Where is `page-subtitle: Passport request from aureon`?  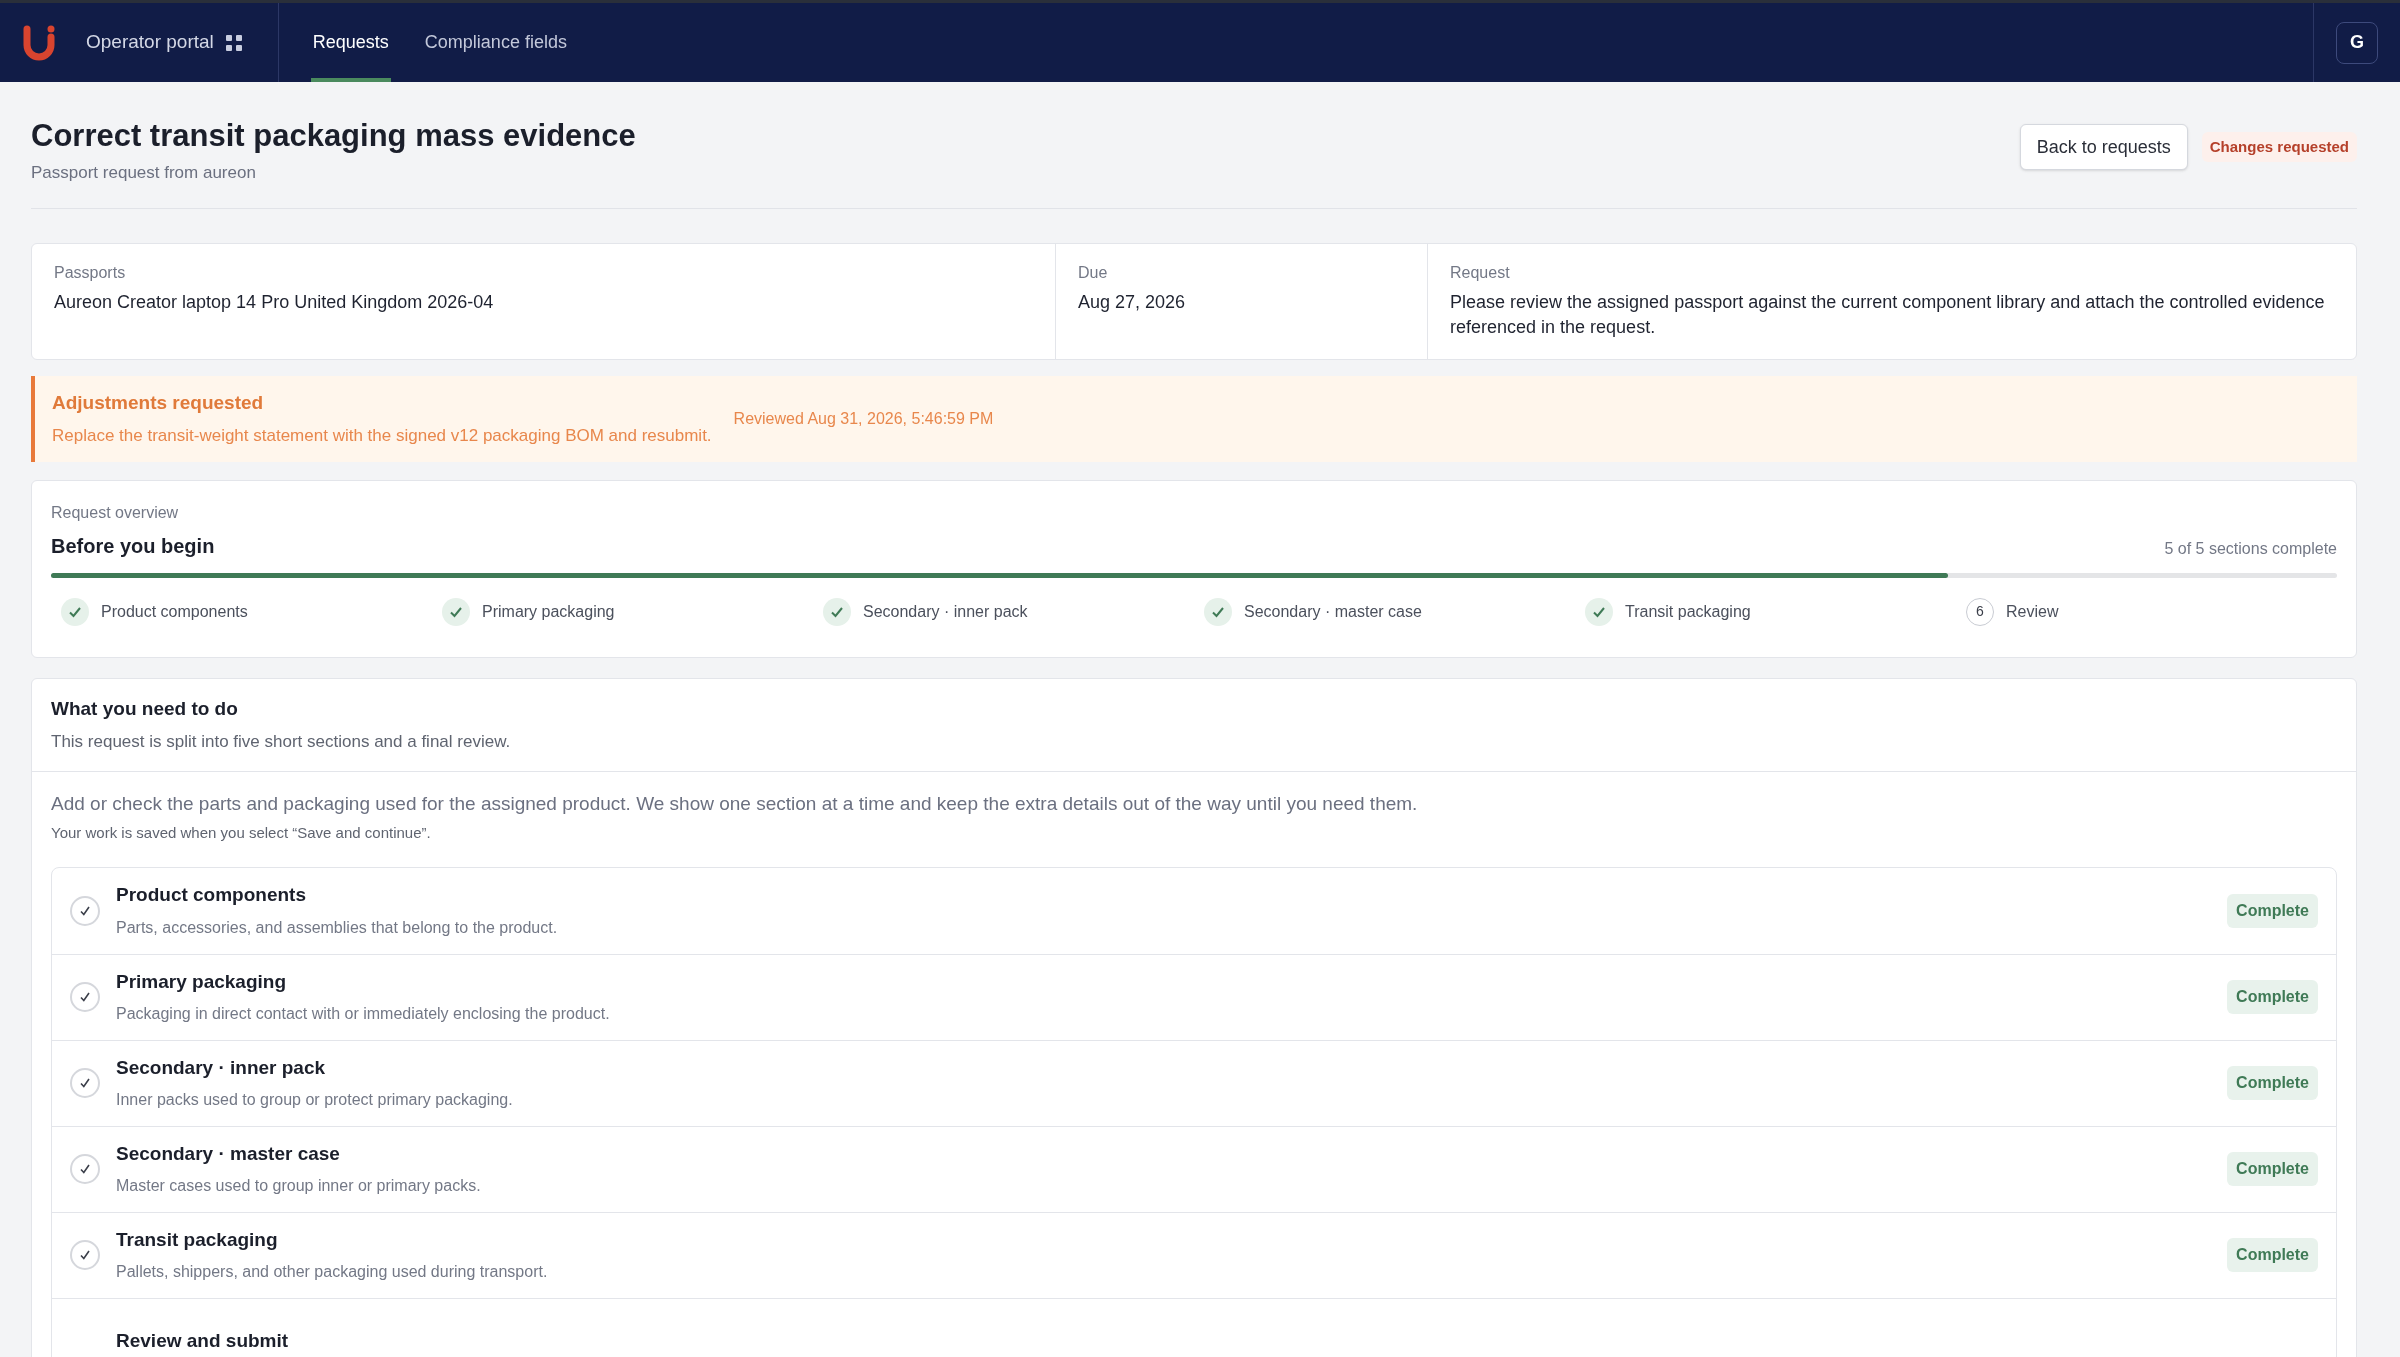 page-subtitle: Passport request from aureon is located at coordinates (144, 173).